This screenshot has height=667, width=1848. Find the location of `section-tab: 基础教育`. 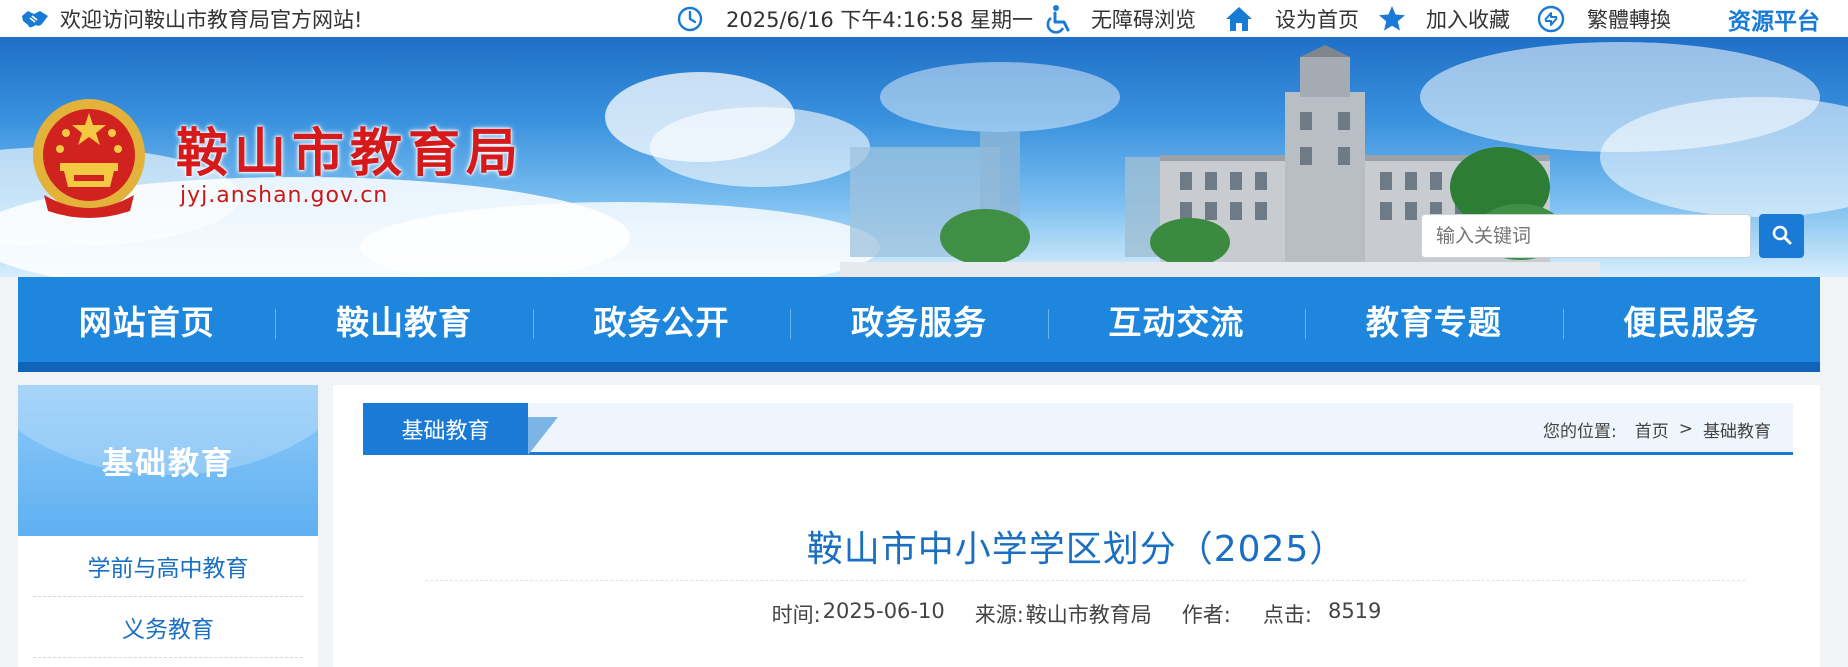

section-tab: 基础教育 is located at coordinates (445, 429).